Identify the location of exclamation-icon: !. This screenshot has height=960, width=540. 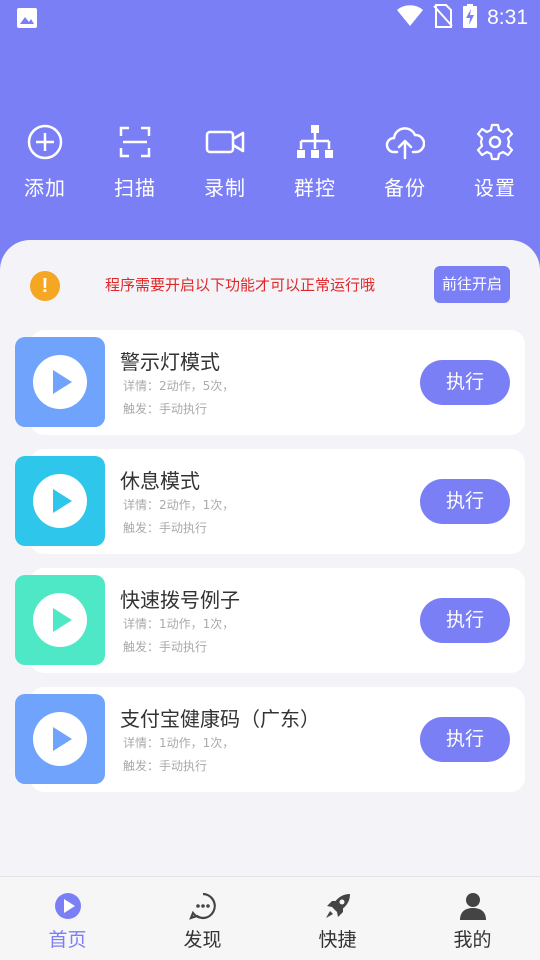
(45, 286).